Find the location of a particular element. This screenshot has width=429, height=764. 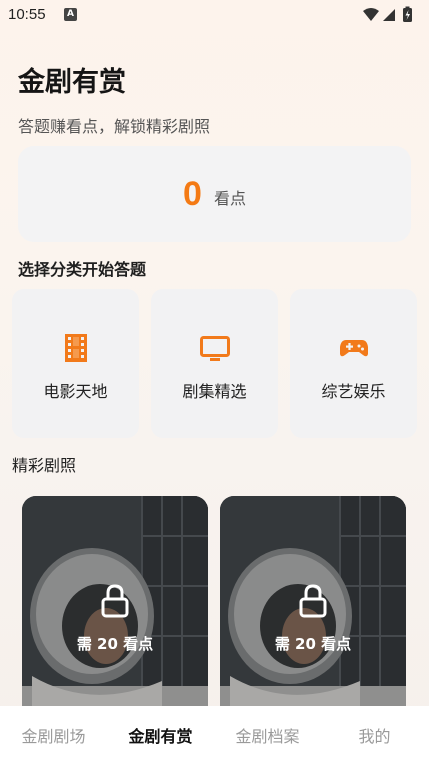

tab-rewards: 金剧有赏 is located at coordinates (160, 735).